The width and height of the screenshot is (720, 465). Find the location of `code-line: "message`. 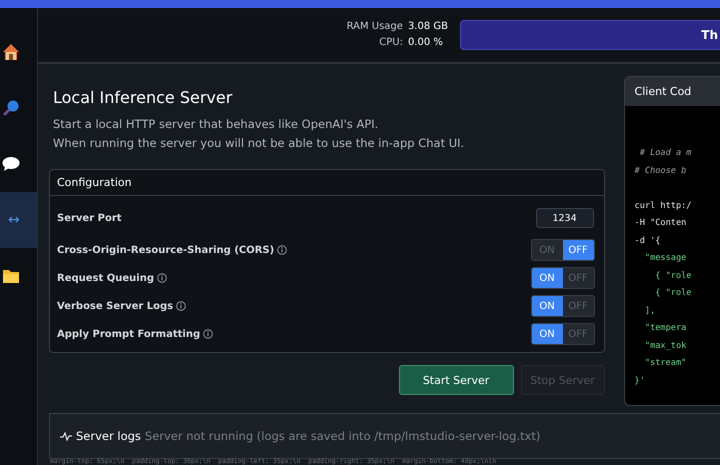

code-line: "message is located at coordinates (665, 258).